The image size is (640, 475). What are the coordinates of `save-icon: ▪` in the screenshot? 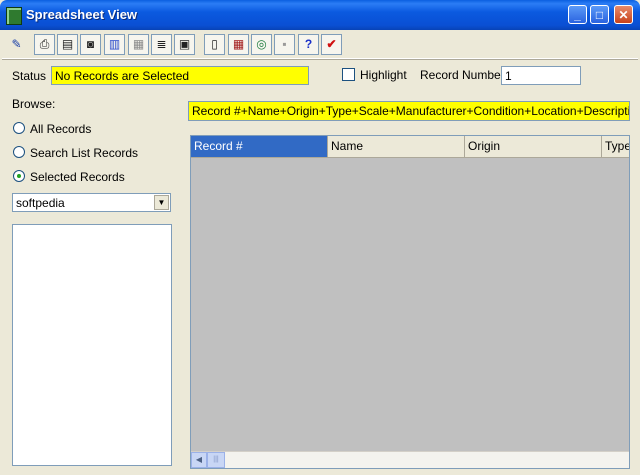 It's located at (284, 44).